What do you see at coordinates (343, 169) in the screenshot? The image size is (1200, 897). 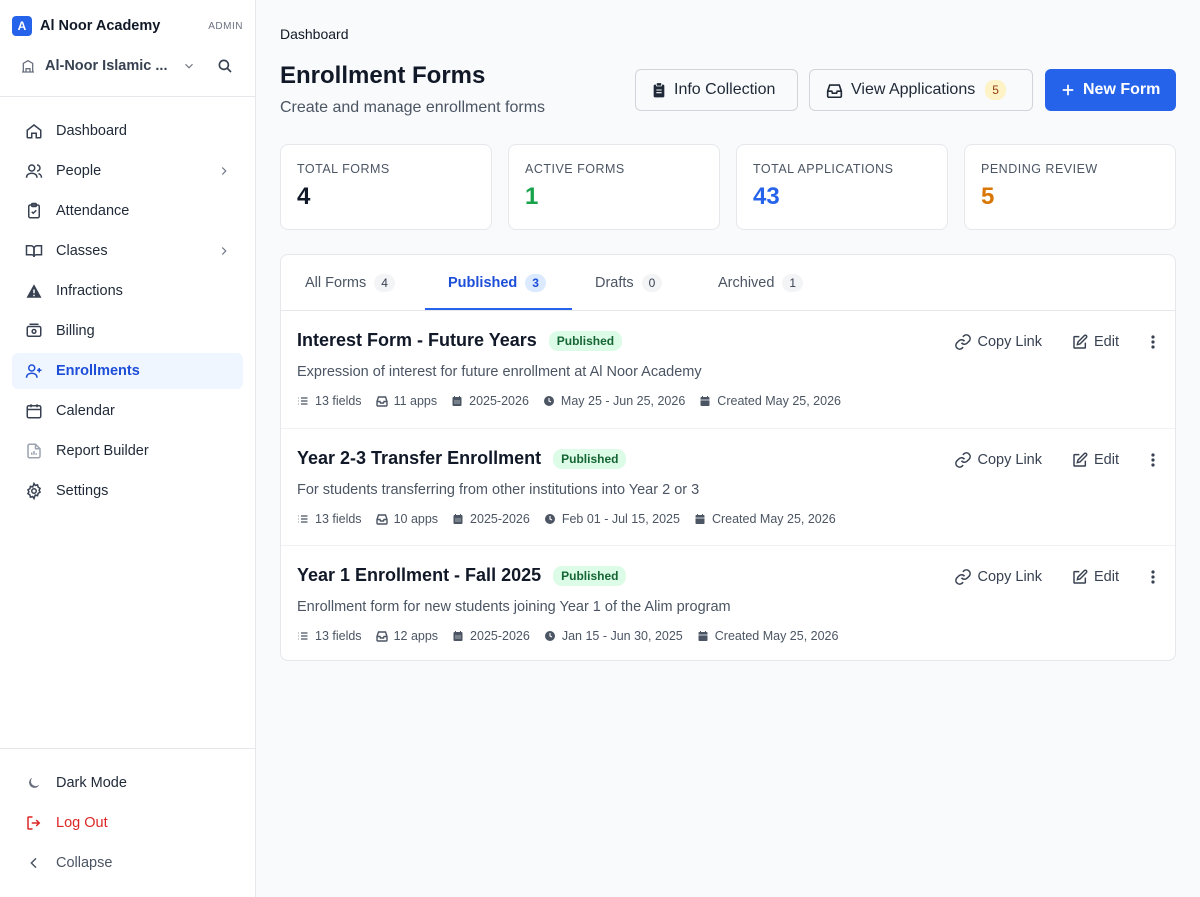 I see `stat-label: TOTAL FORMS` at bounding box center [343, 169].